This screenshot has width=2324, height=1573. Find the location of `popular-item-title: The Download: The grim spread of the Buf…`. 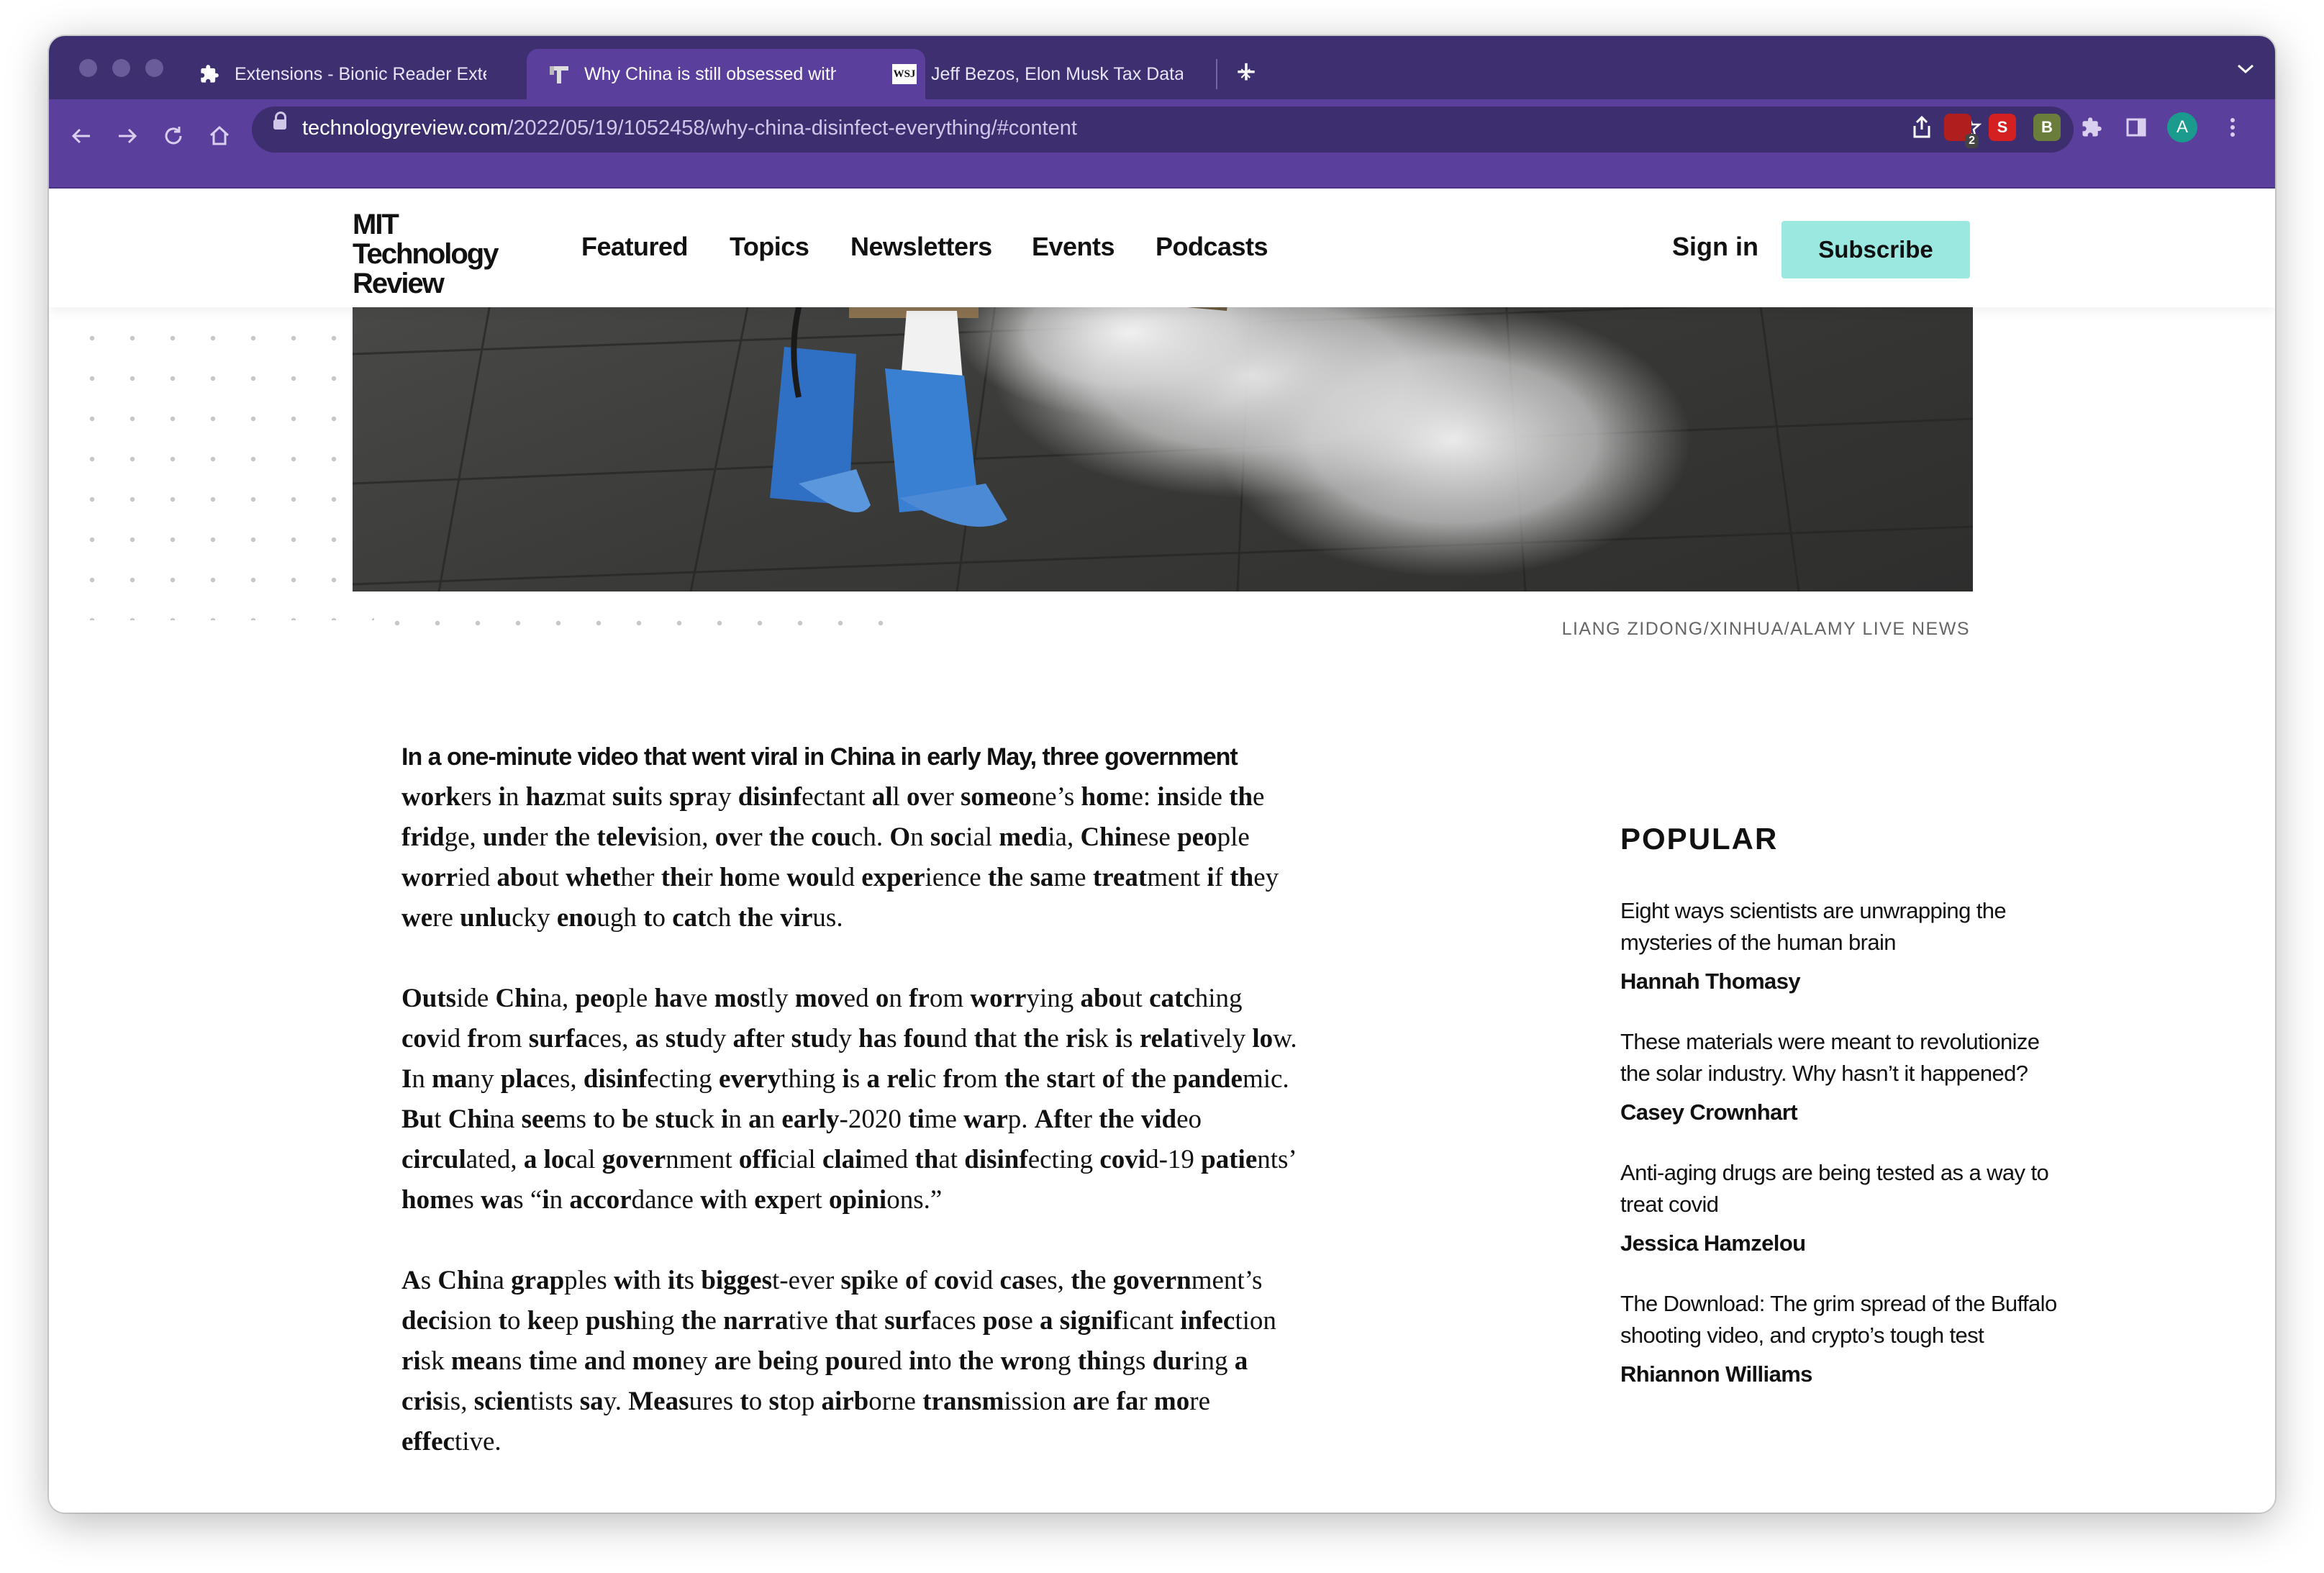

popular-item-title: The Download: The grim spread of the Buf… is located at coordinates (1843, 1319).